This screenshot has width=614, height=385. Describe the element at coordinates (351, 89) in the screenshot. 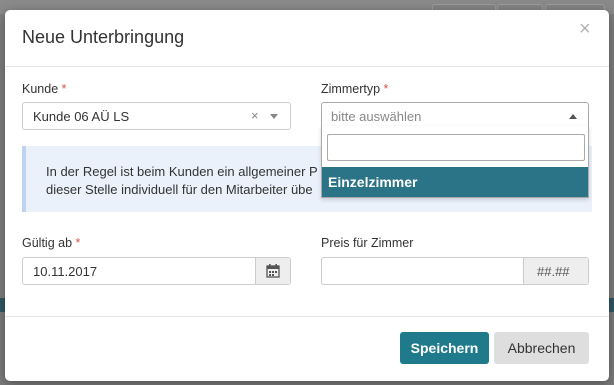

I see `zimmertyp-label-text: Zimmertyp` at that location.